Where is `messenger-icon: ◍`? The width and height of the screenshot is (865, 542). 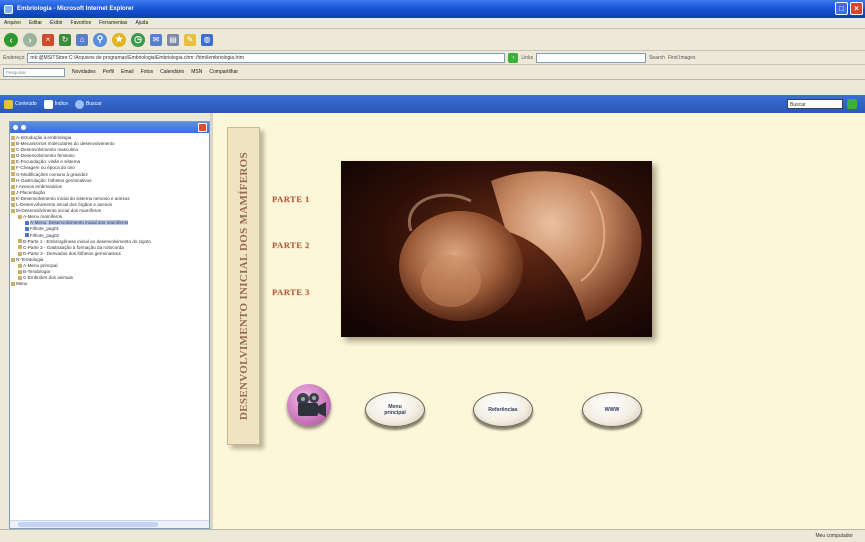
messenger-icon: ◍ is located at coordinates (207, 39).